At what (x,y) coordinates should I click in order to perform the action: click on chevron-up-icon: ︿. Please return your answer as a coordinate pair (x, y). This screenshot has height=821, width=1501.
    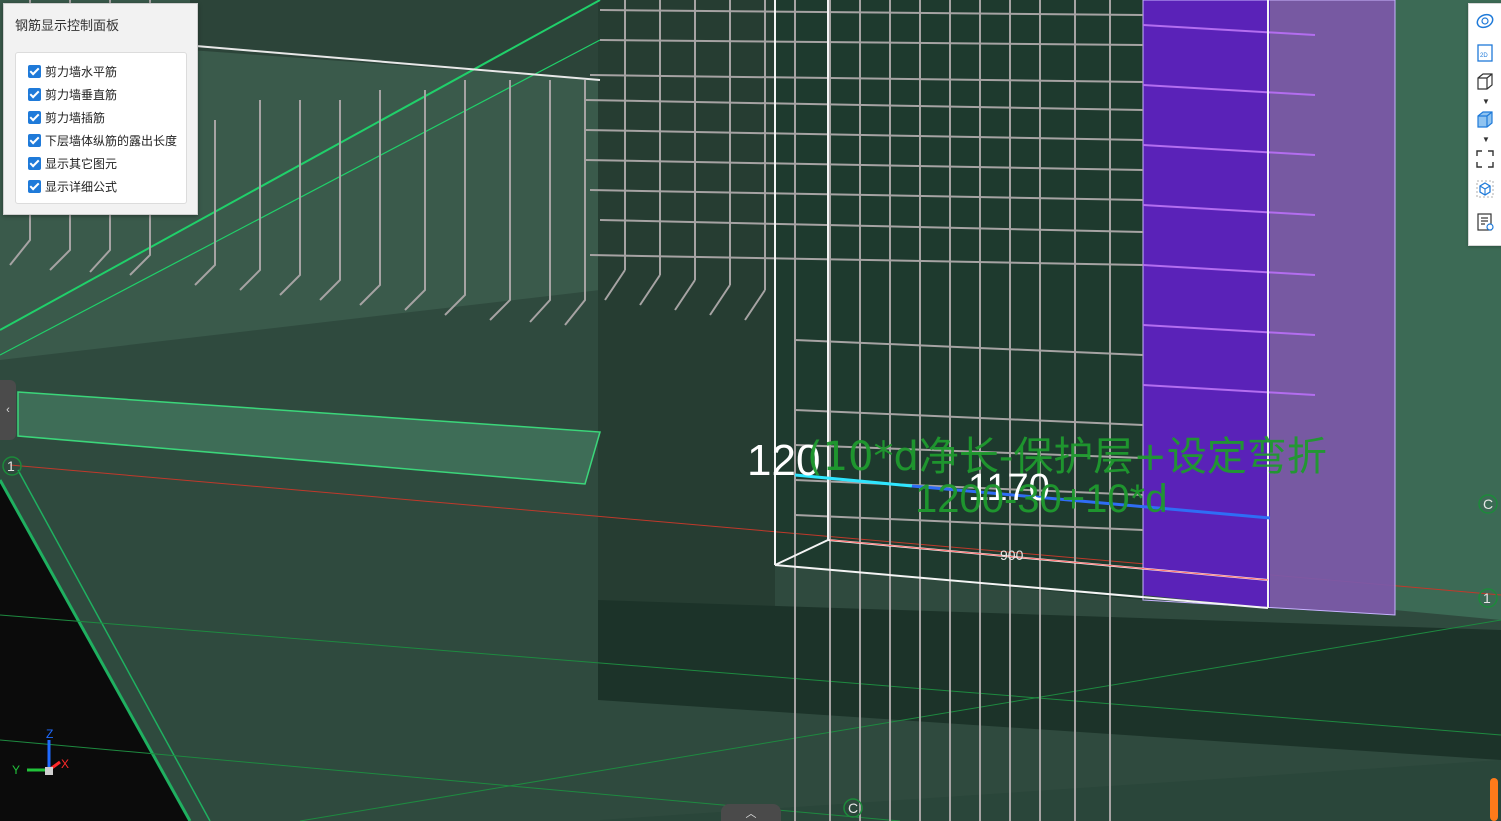
    Looking at the image, I should click on (751, 813).